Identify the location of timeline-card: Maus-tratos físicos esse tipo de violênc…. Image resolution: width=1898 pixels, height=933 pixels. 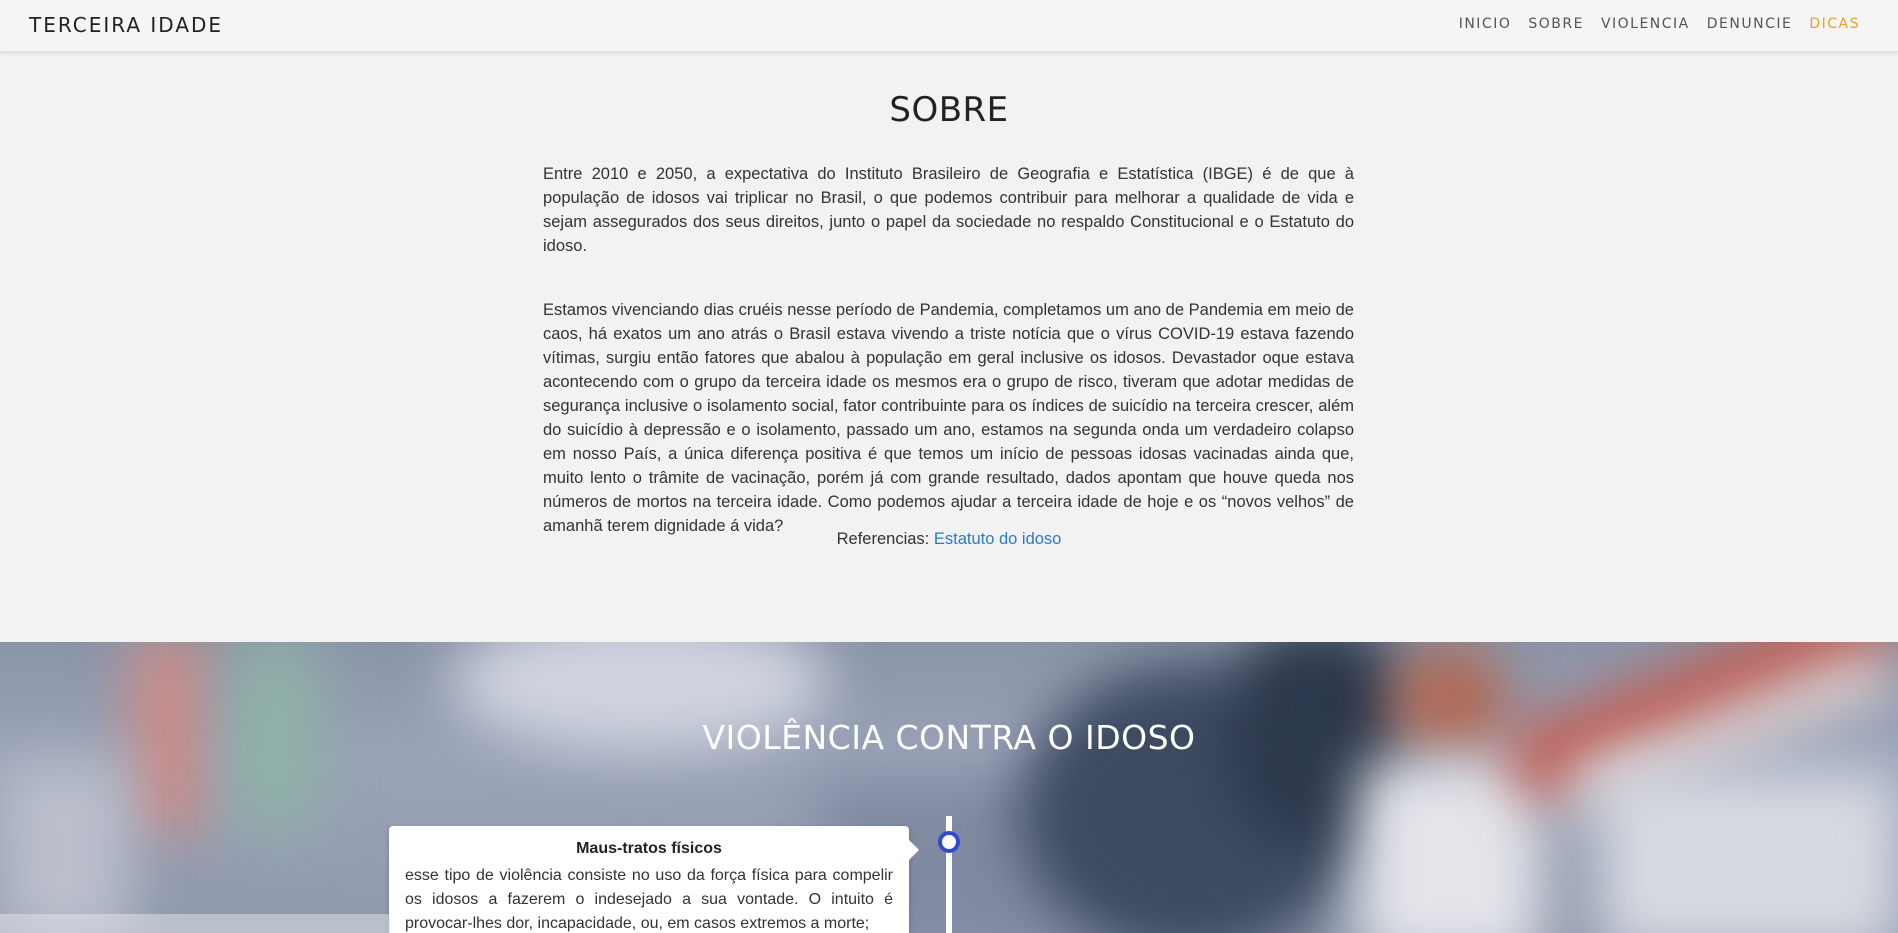
(654, 879).